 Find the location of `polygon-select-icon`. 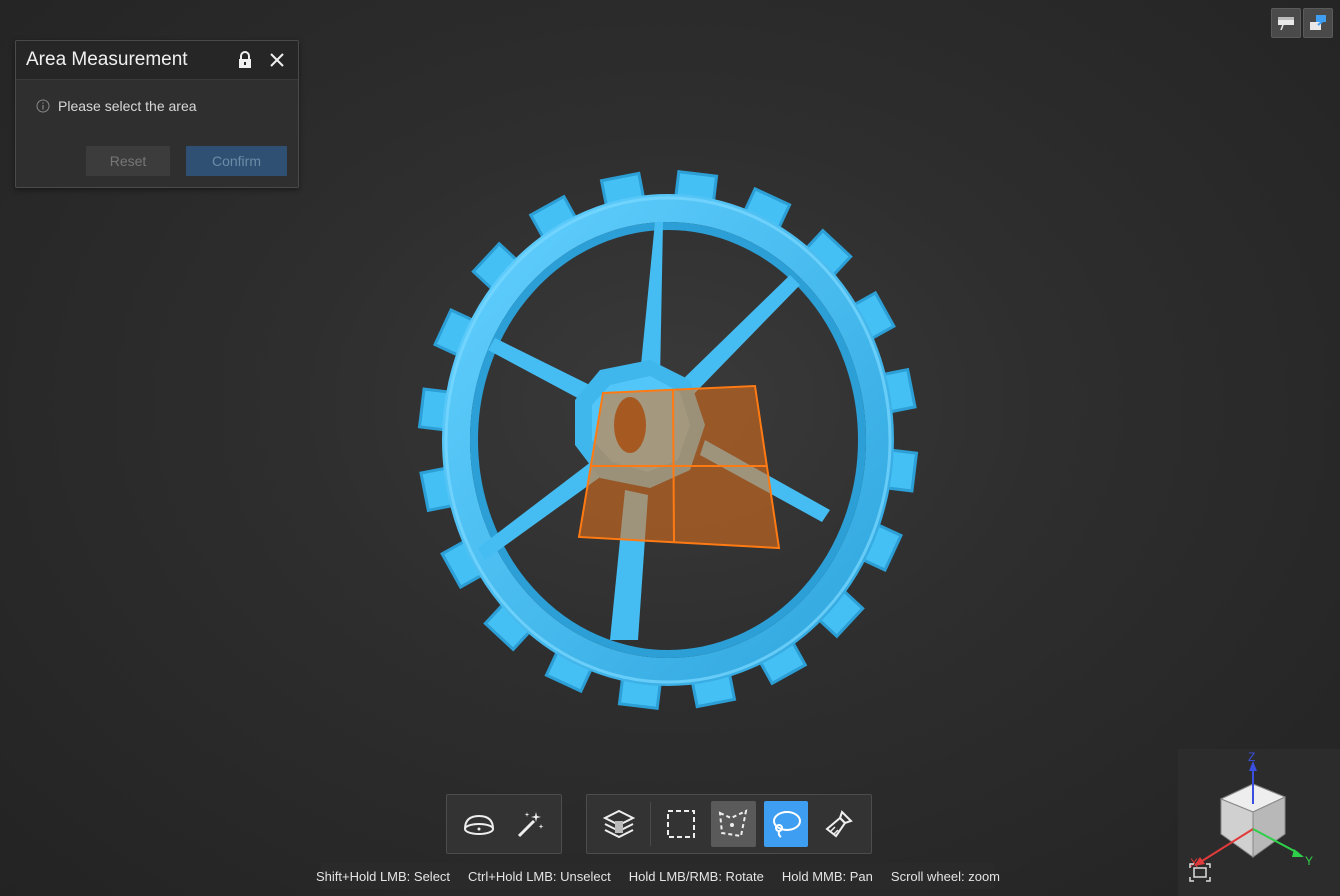

polygon-select-icon is located at coordinates (733, 823).